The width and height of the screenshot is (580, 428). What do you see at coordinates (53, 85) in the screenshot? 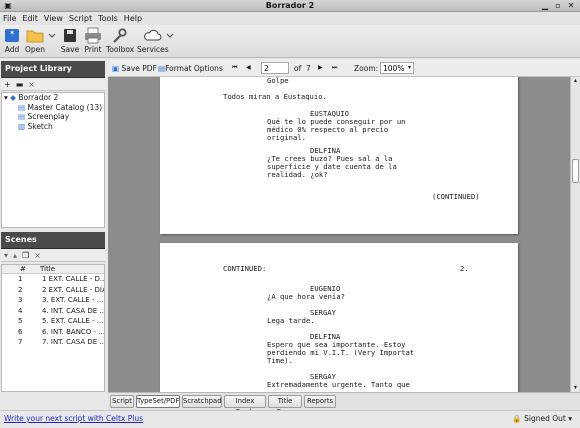
I see `project-library-toolbar: + ▬ ×` at bounding box center [53, 85].